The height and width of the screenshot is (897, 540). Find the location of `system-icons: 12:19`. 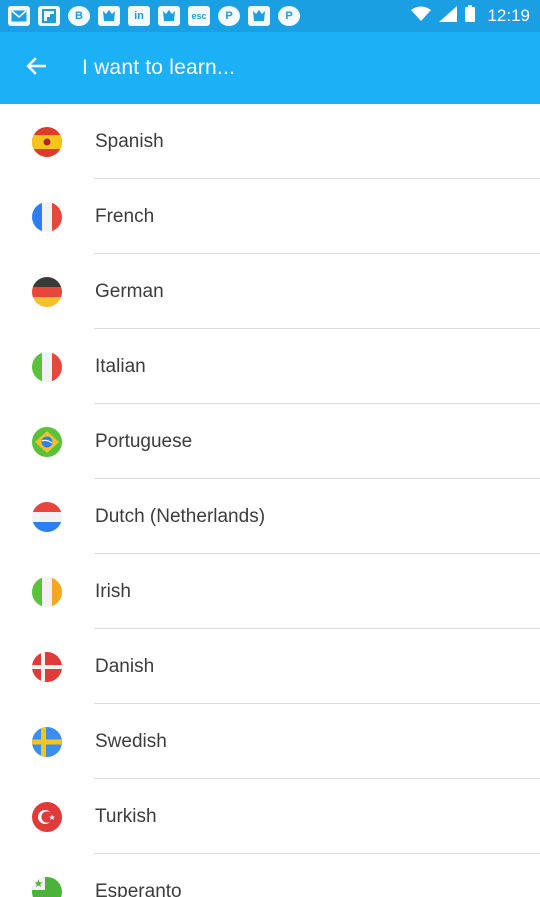

system-icons: 12:19 is located at coordinates (470, 16).